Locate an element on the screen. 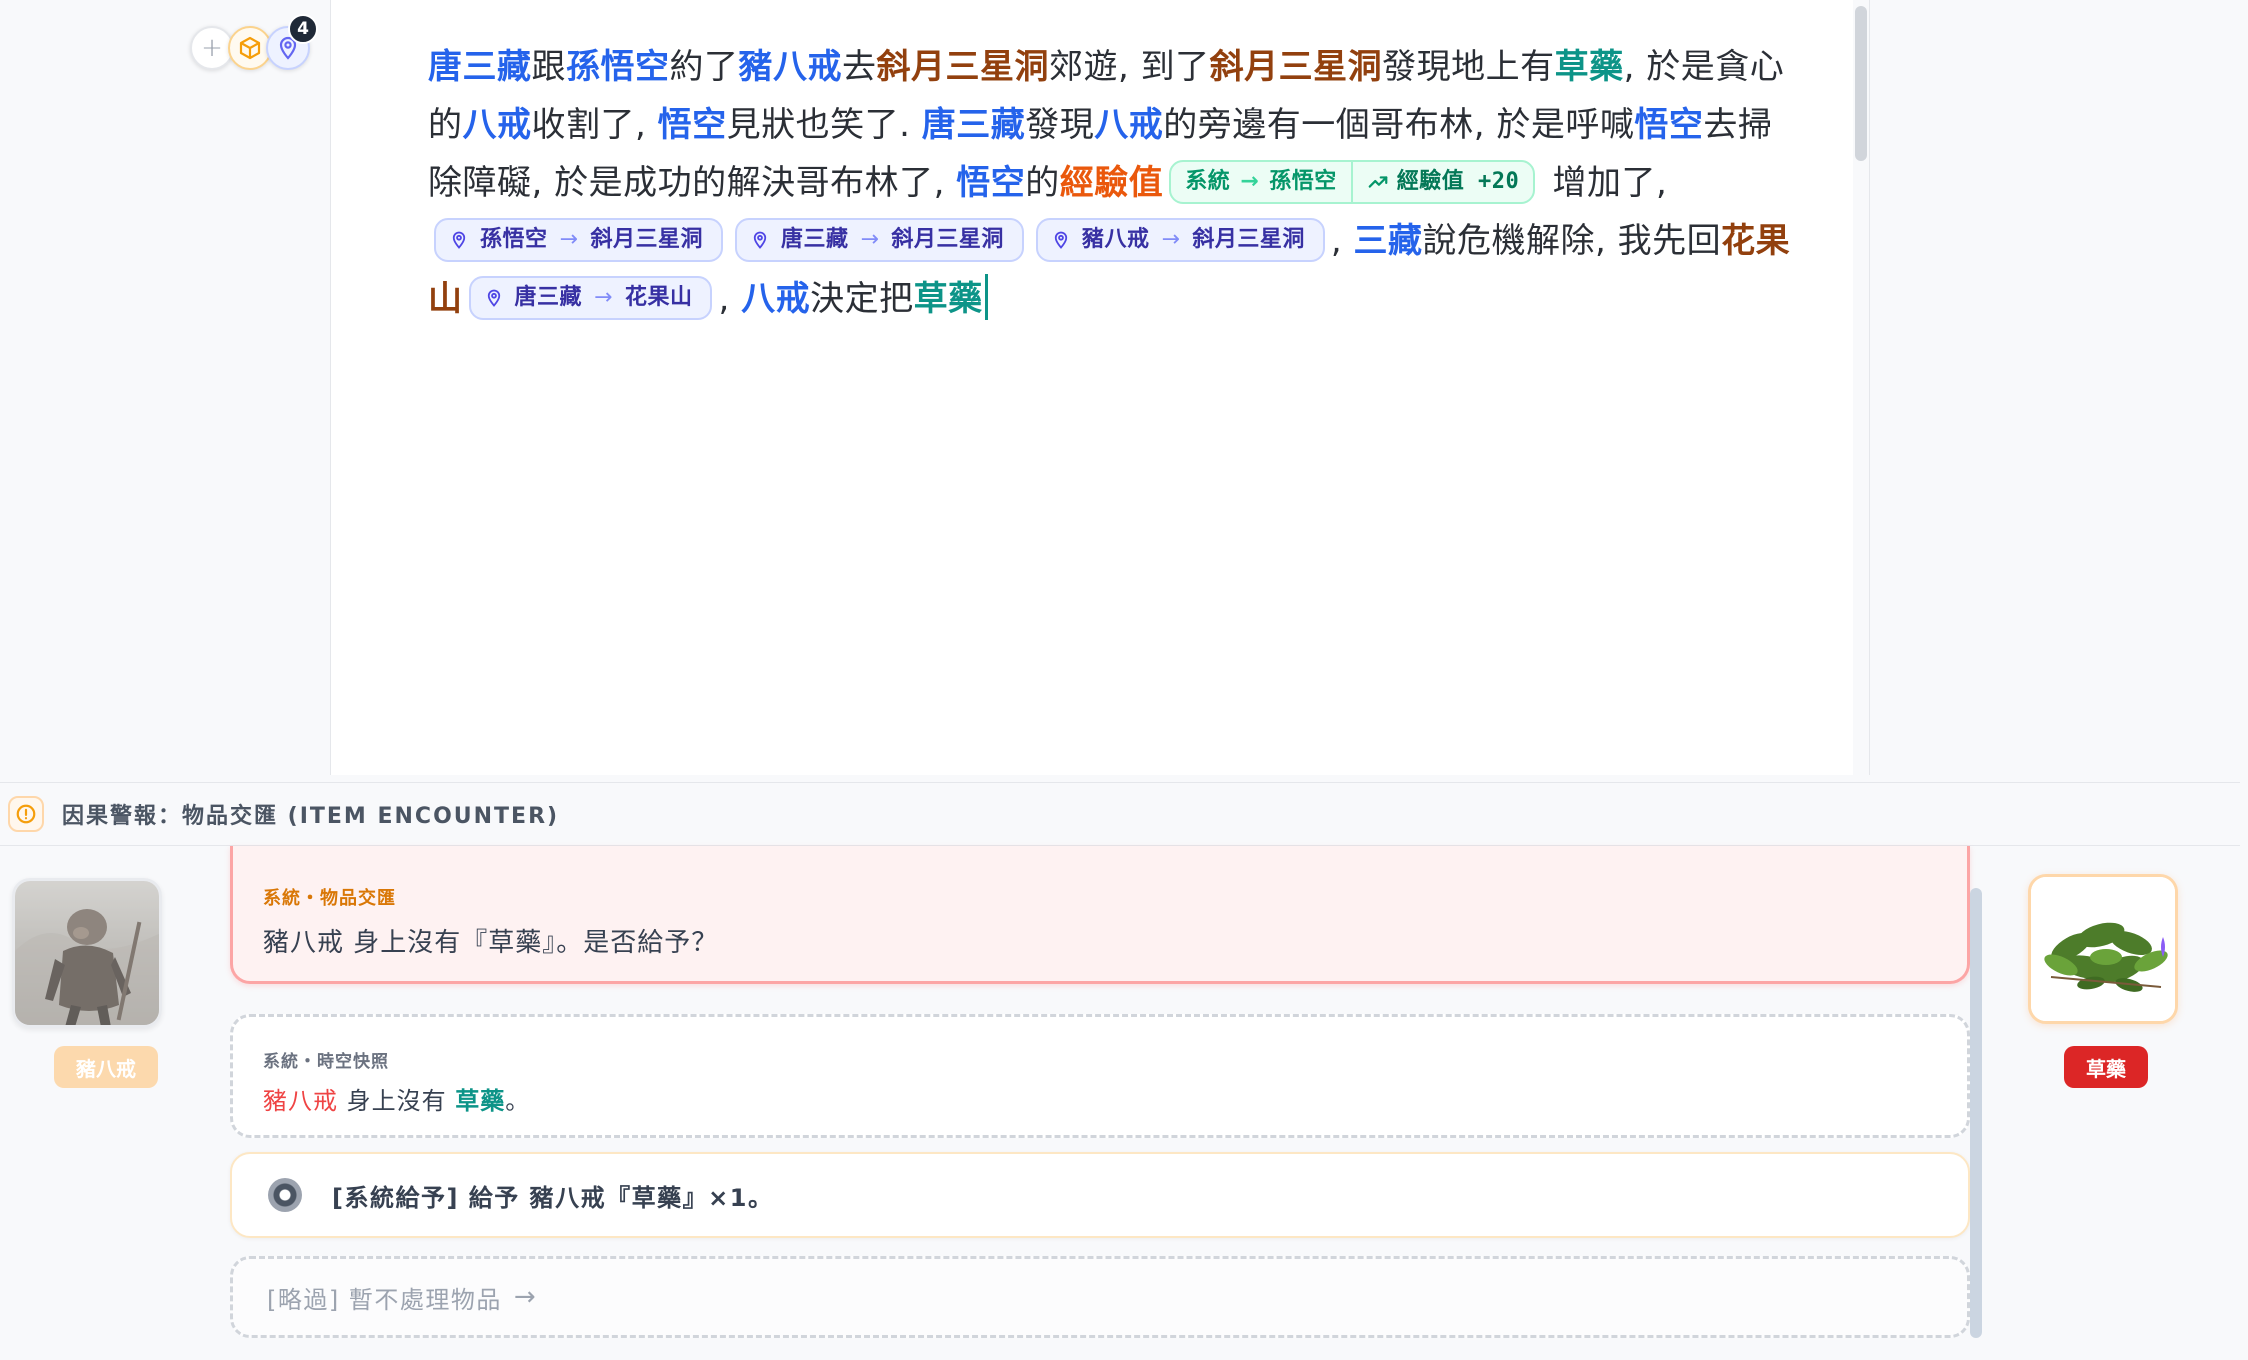 This screenshot has height=1360, width=2248. chip-target: 孫悟空 is located at coordinates (1303, 181).